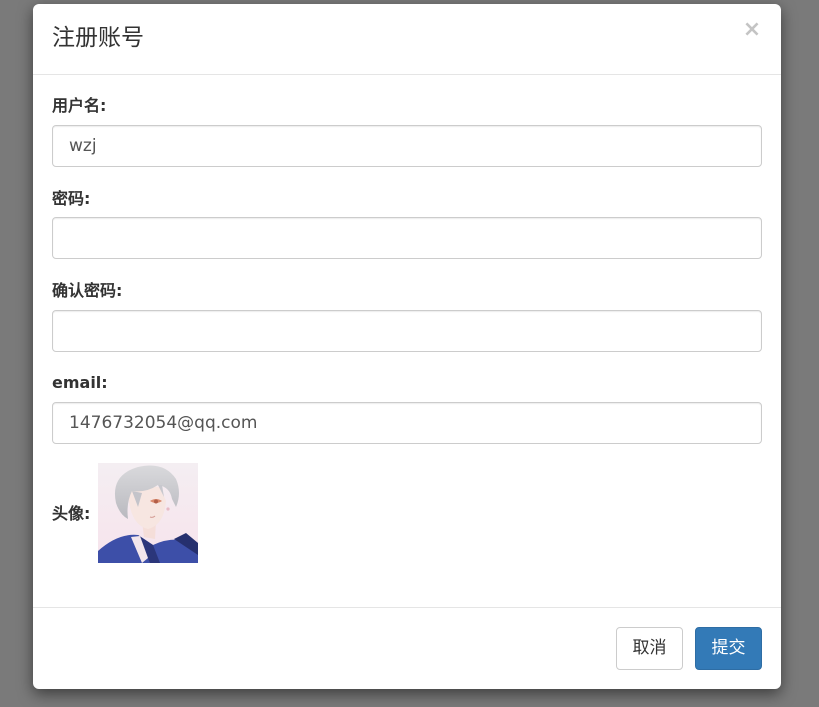 The width and height of the screenshot is (819, 707). I want to click on username-input, so click(407, 146).